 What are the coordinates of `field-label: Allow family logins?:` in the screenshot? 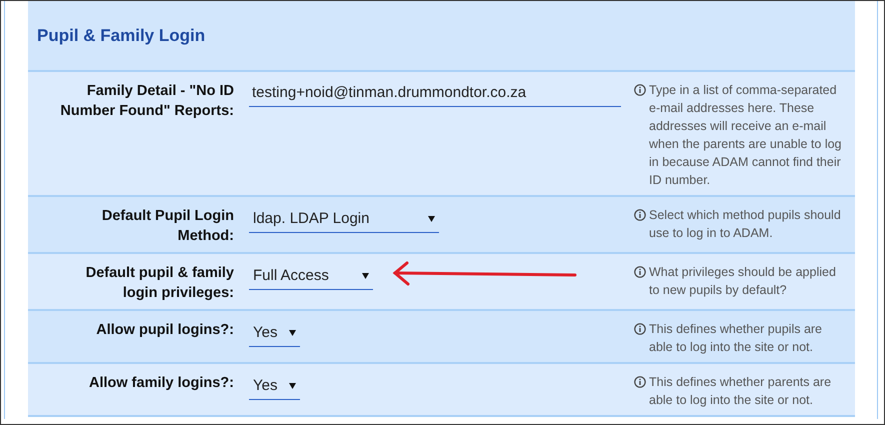 It's located at (161, 383).